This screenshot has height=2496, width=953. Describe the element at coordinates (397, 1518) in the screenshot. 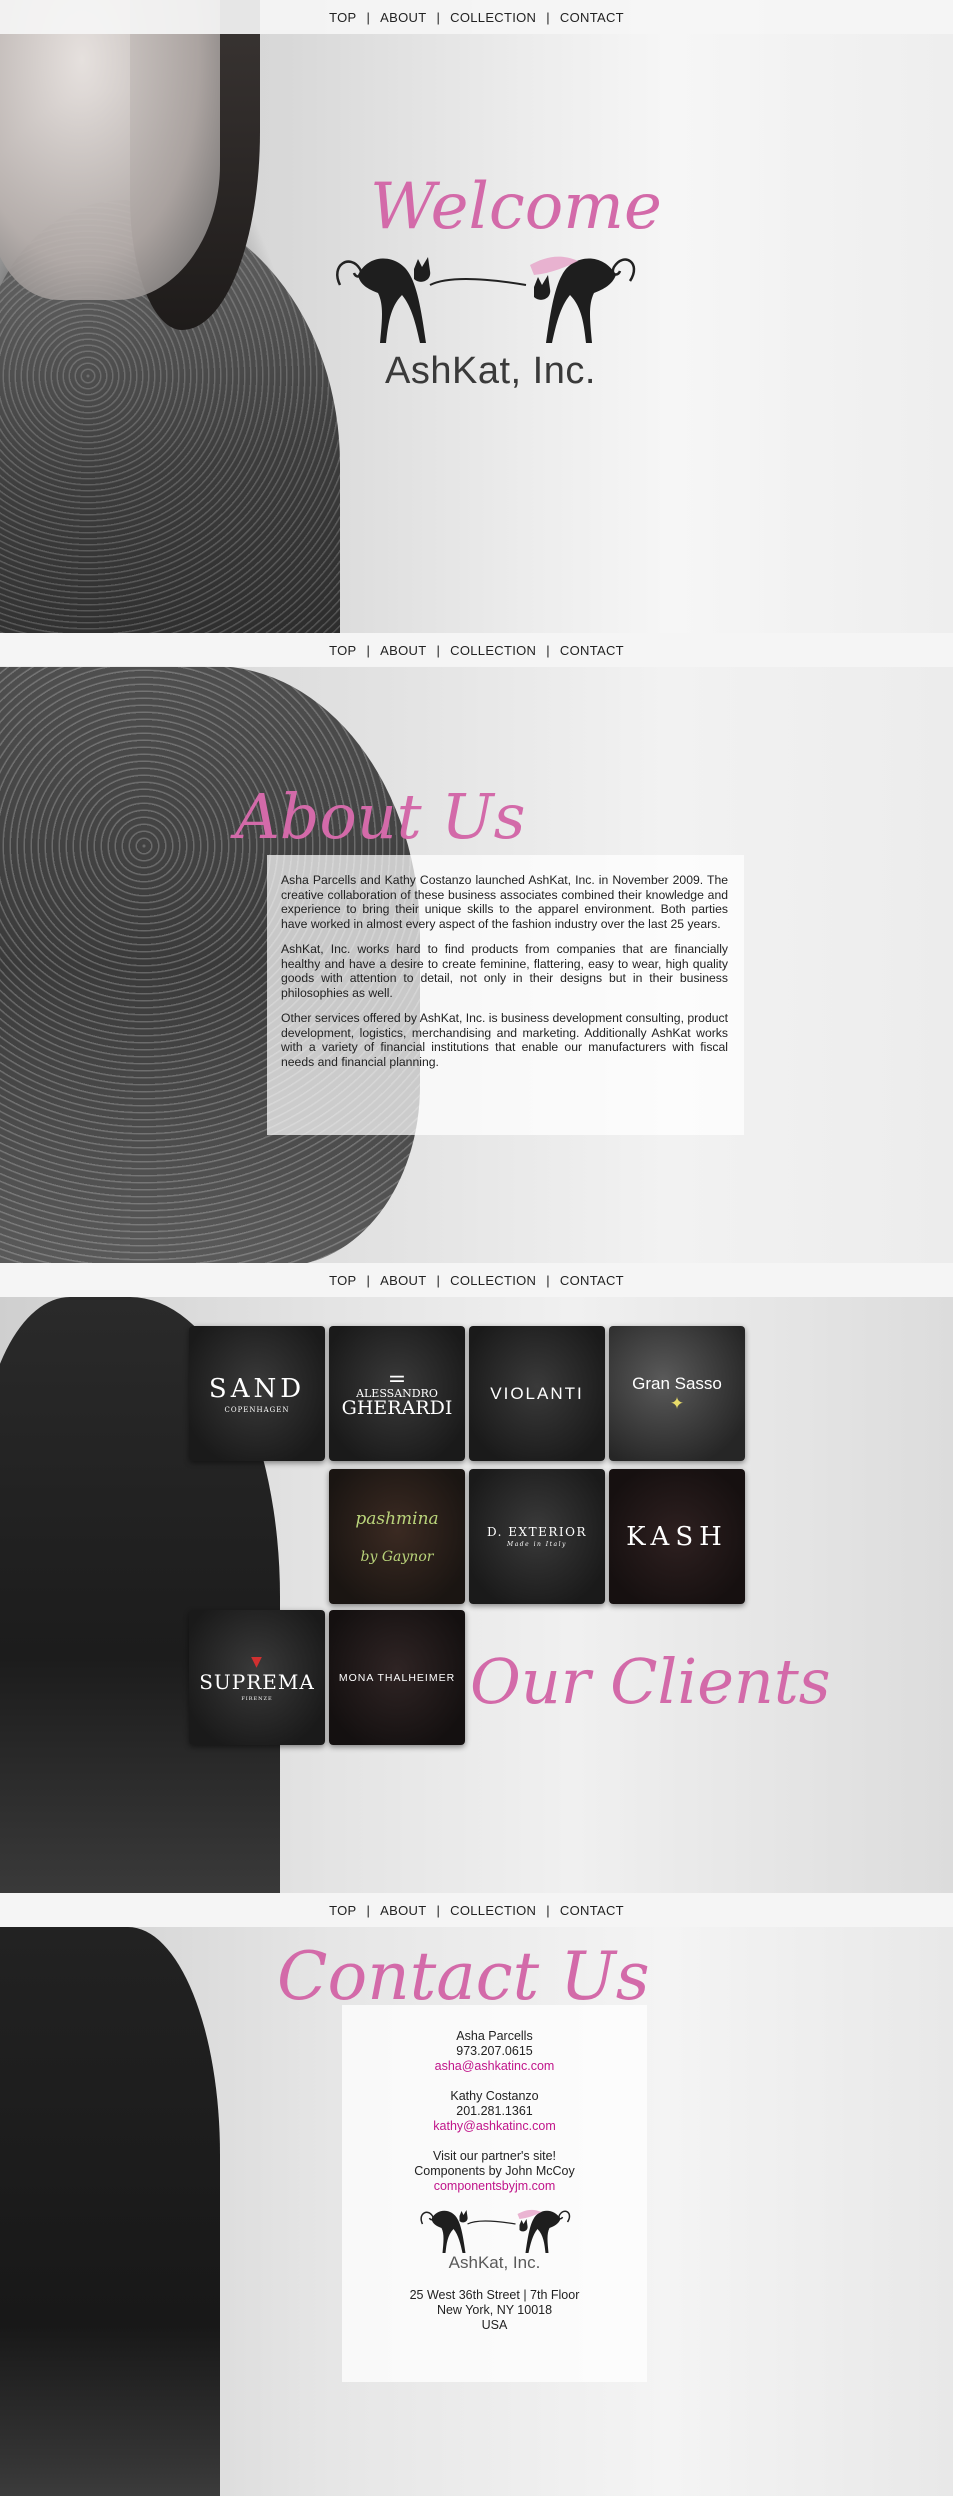

I see `pashmina-logo: pashmina` at that location.